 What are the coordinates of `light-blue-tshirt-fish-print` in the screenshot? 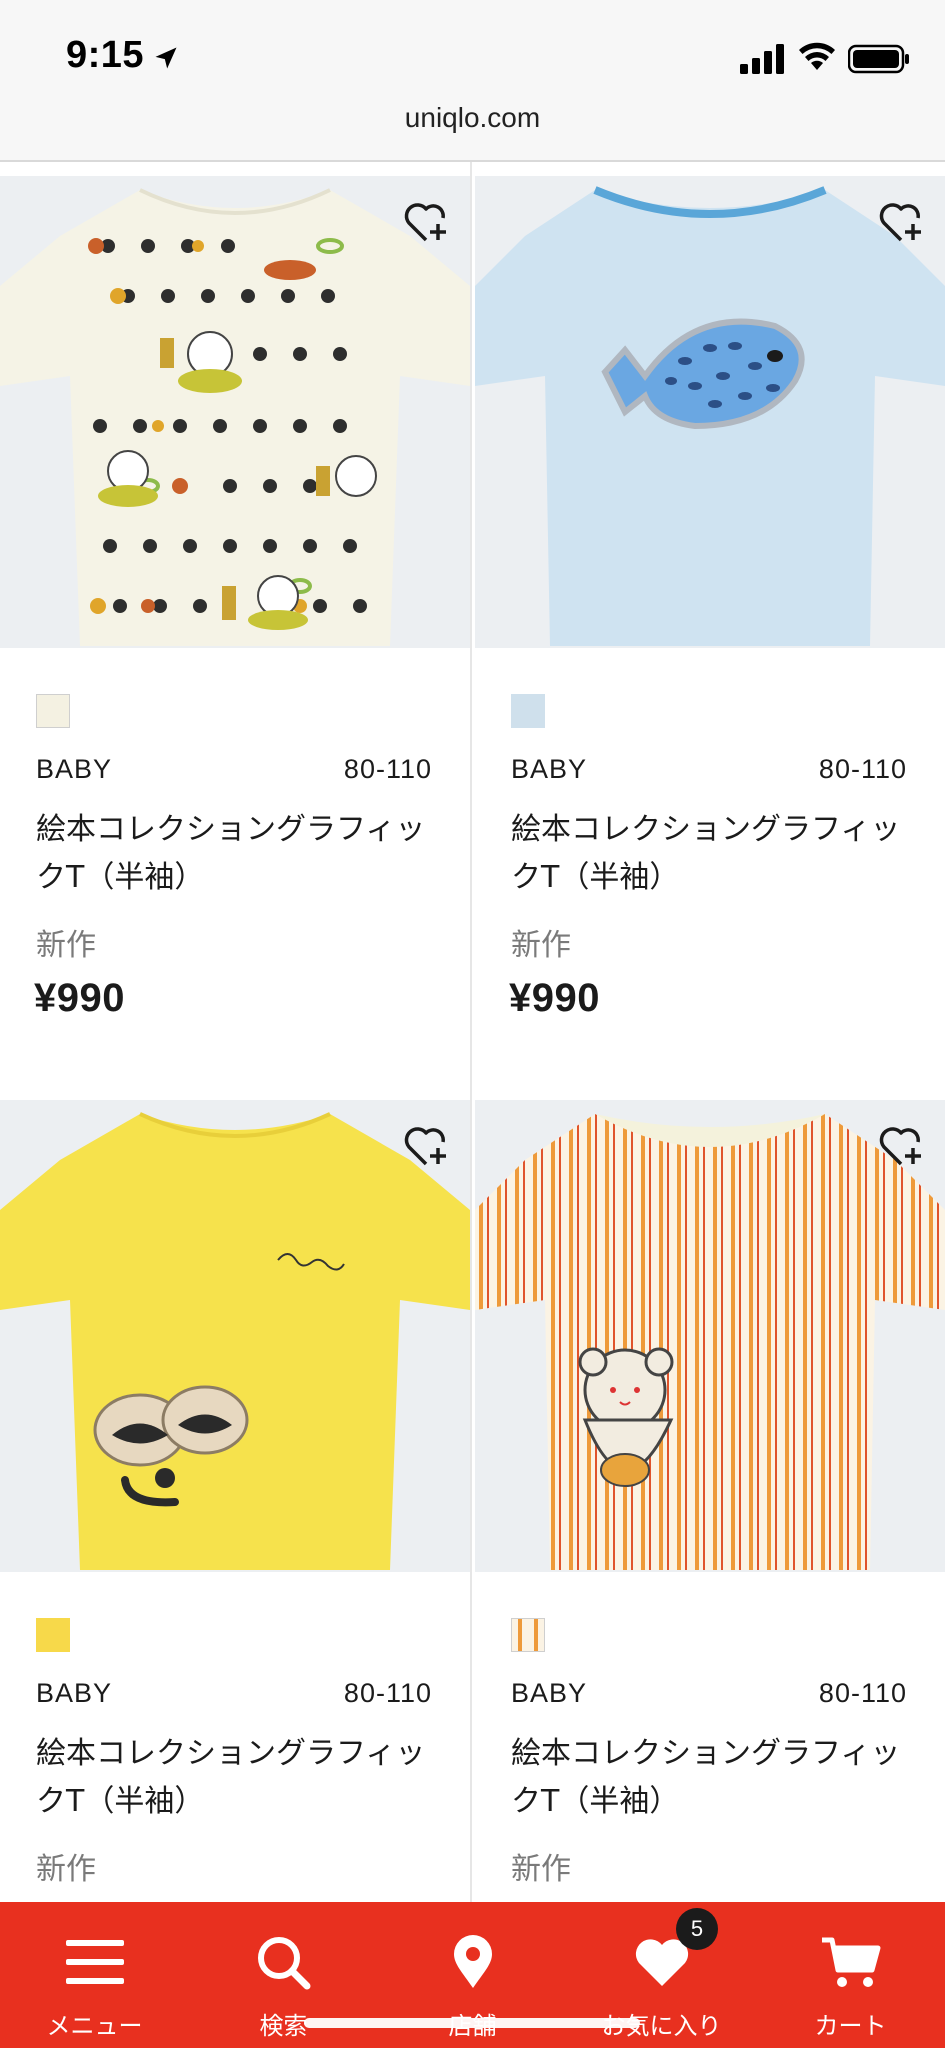 It's located at (710, 412).